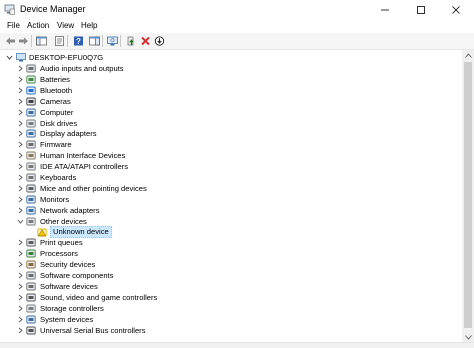  I want to click on update-driver-button, so click(131, 41).